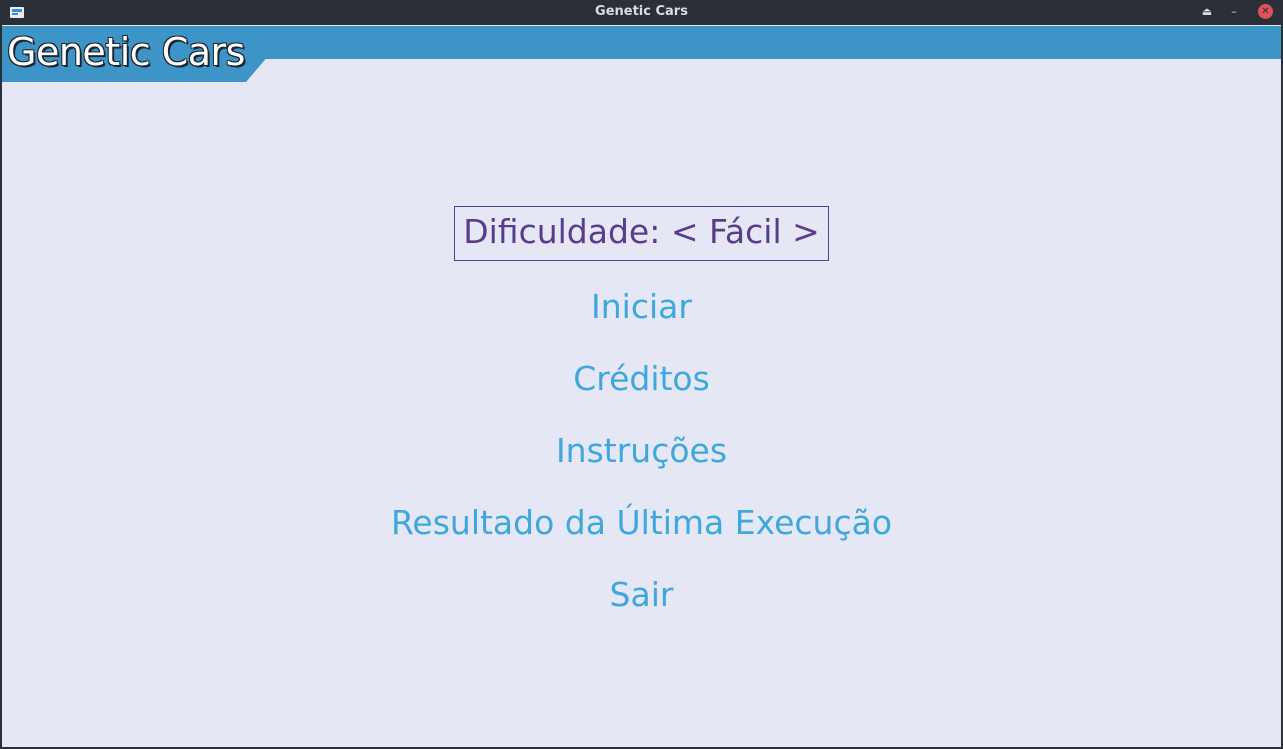  What do you see at coordinates (641, 523) in the screenshot?
I see `menu-item-last-result: Resultado da Última Execução` at bounding box center [641, 523].